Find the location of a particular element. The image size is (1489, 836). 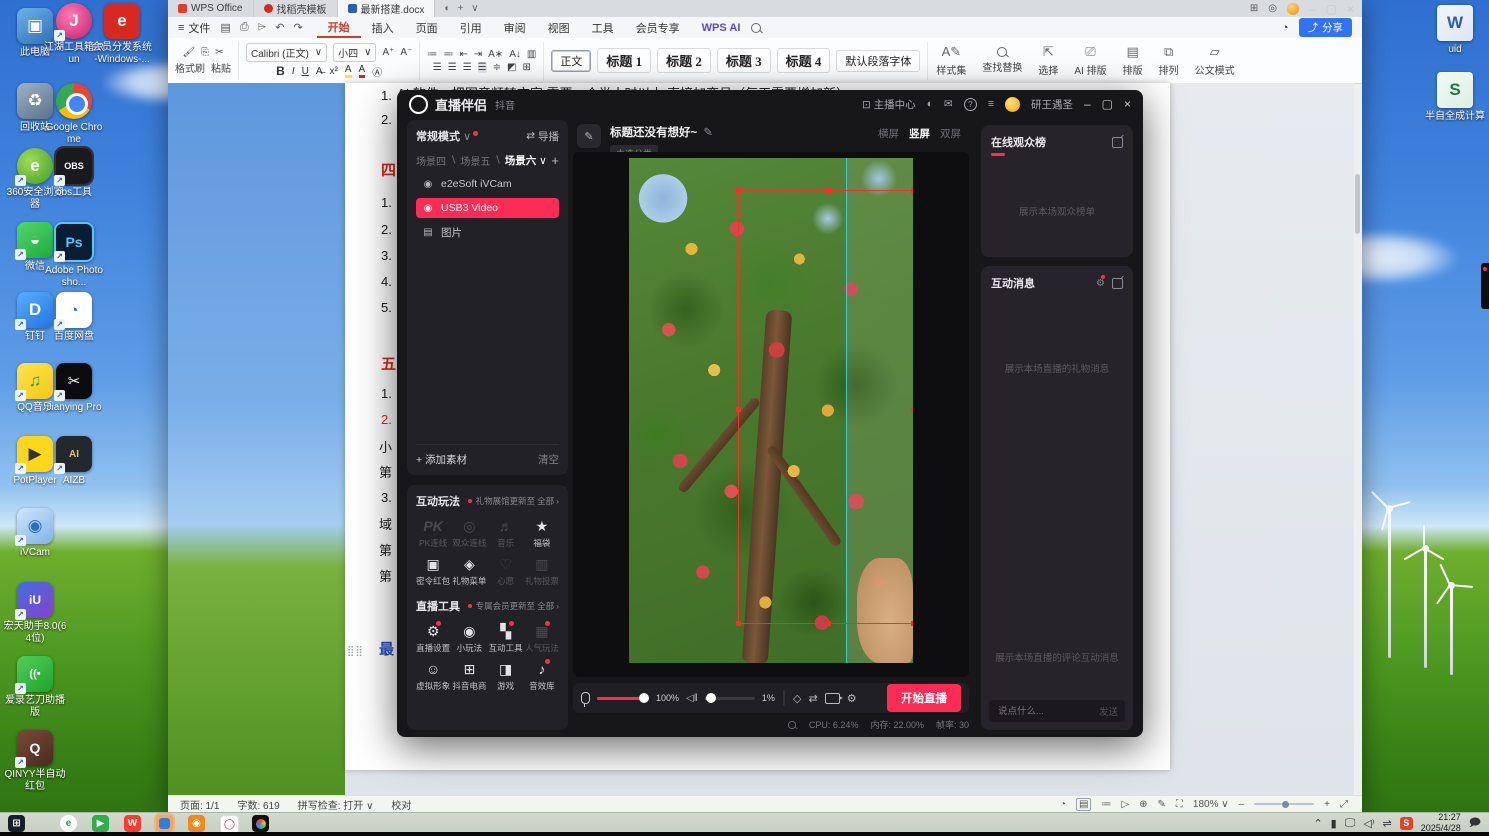

live-settings-item: ⚙ 直播设置 is located at coordinates (433, 637).